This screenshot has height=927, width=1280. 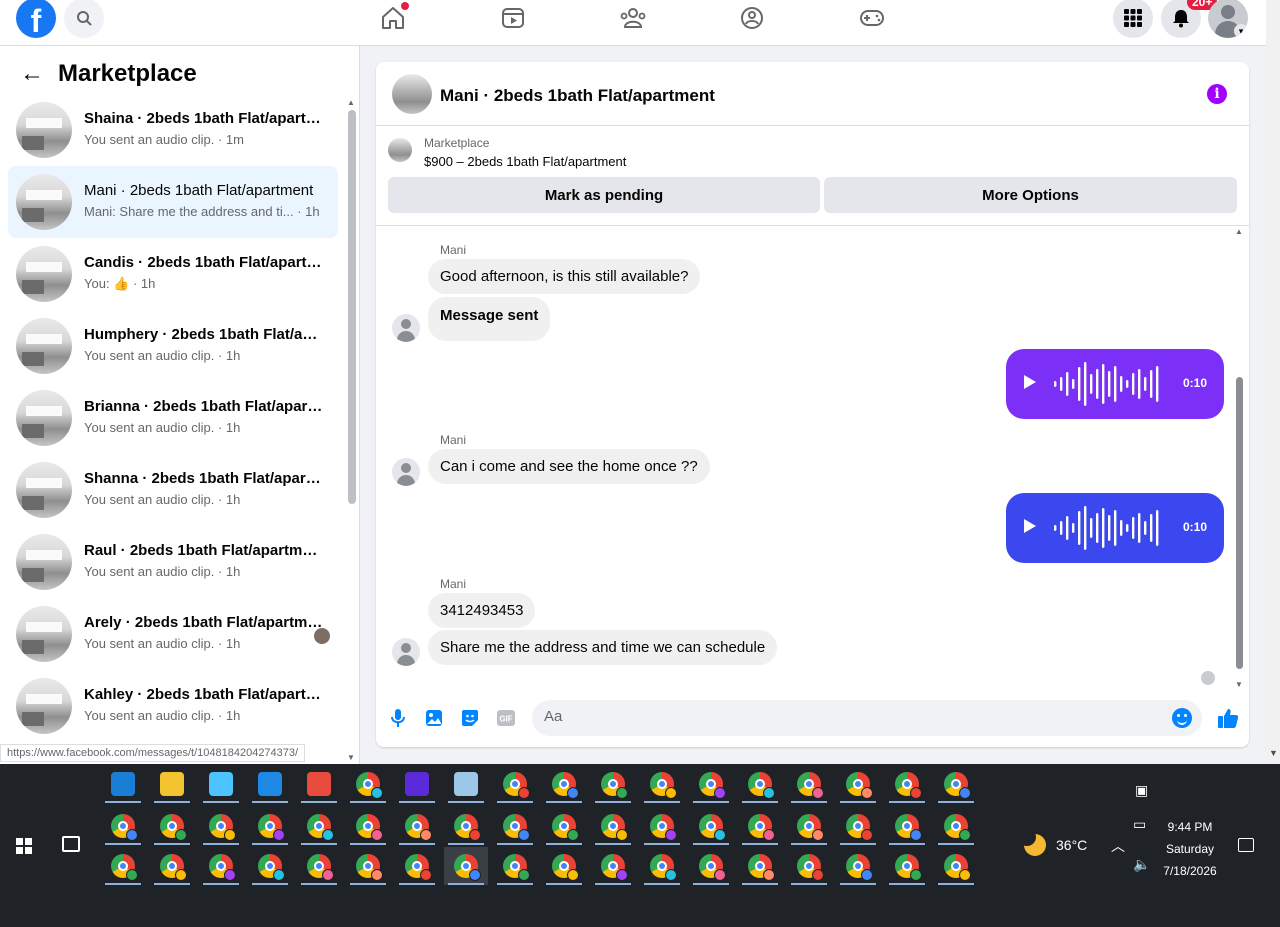 I want to click on conversation-list-scrollbar: ▲ ▼, so click(x=352, y=431).